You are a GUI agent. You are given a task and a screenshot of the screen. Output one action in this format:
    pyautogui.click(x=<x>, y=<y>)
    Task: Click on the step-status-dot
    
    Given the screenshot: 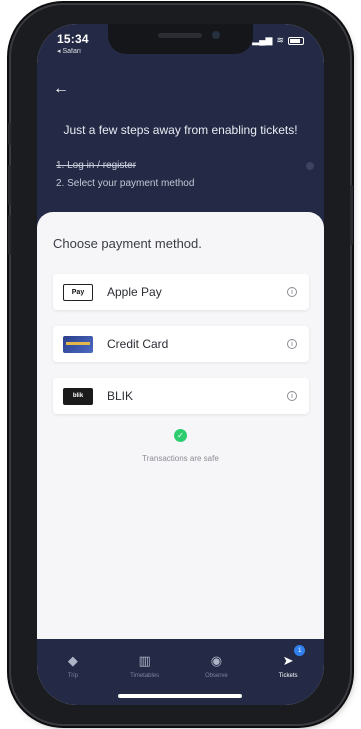 What is the action you would take?
    pyautogui.click(x=310, y=166)
    